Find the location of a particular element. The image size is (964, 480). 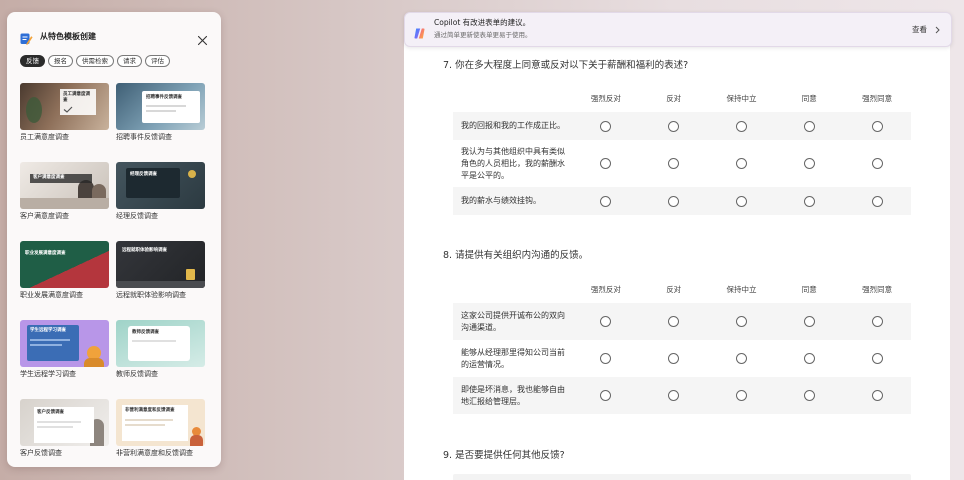

thumbnail-title: 经理反馈调查 is located at coordinates (143, 174).